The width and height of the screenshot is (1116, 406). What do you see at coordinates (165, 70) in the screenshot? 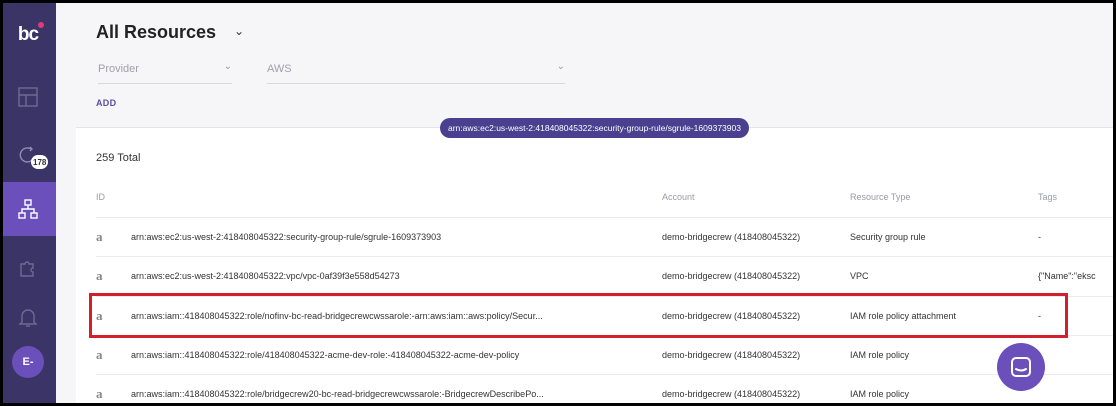
I see `provider-filter: Provider ⌄` at bounding box center [165, 70].